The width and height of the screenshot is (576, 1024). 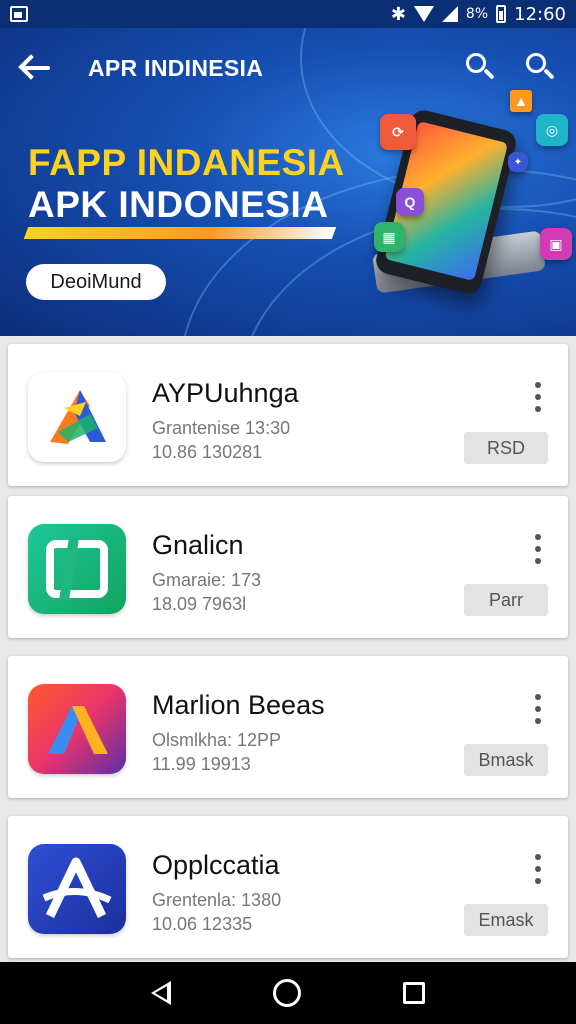 What do you see at coordinates (221, 428) in the screenshot?
I see `app-meta: Grantenise 13:30` at bounding box center [221, 428].